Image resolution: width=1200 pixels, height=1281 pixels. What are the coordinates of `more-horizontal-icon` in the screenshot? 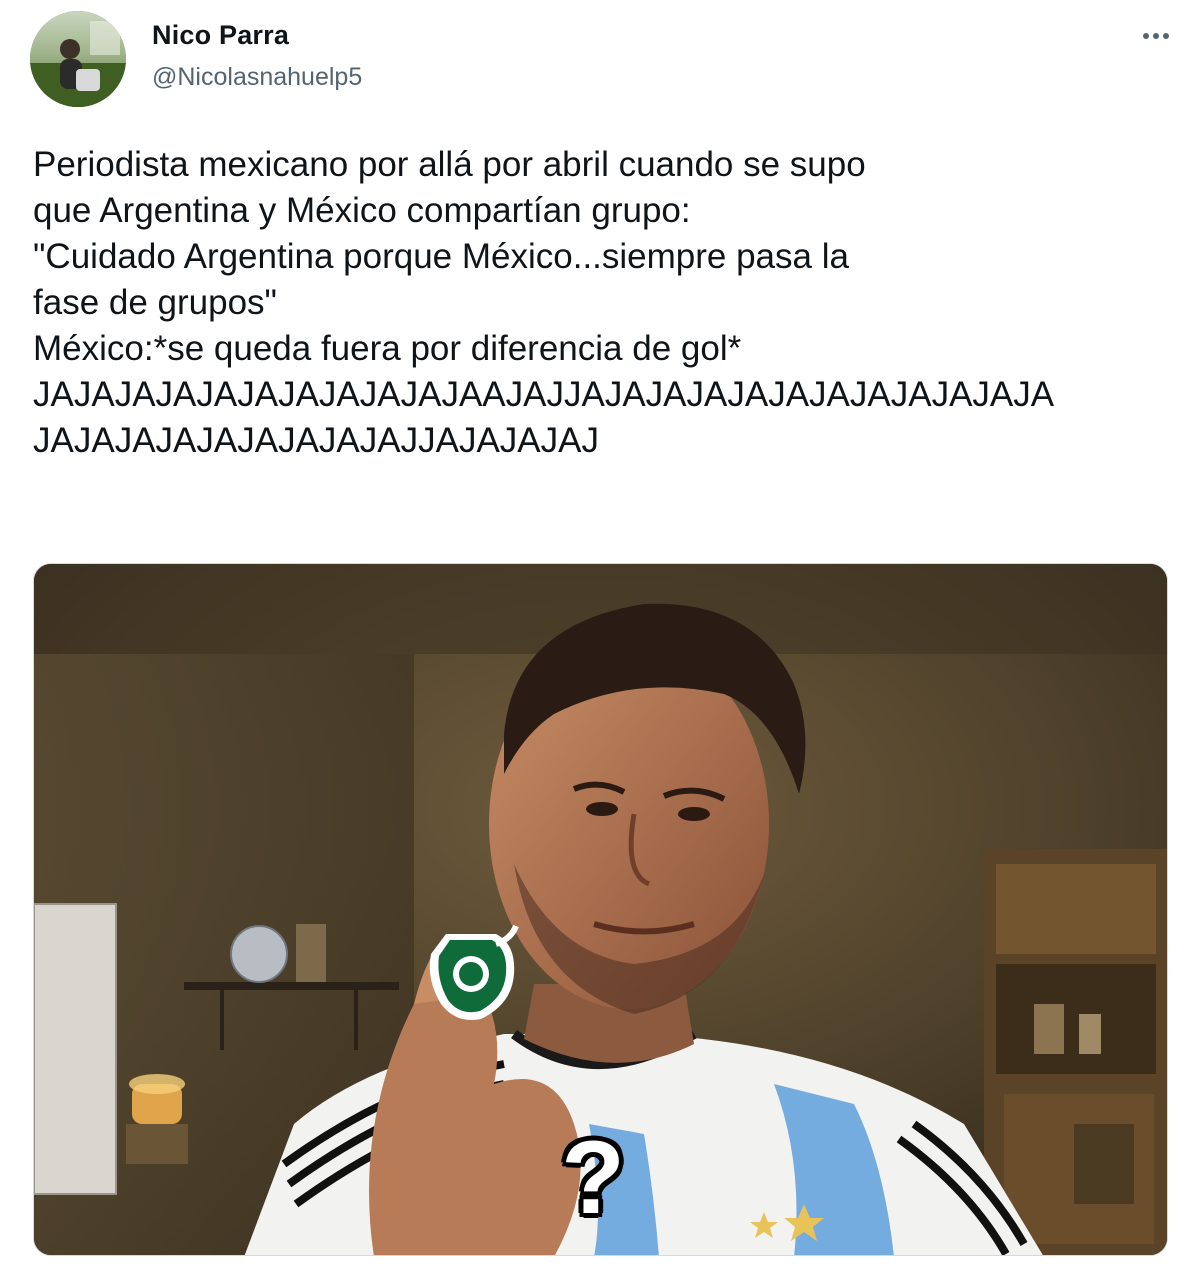 It's located at (1156, 36).